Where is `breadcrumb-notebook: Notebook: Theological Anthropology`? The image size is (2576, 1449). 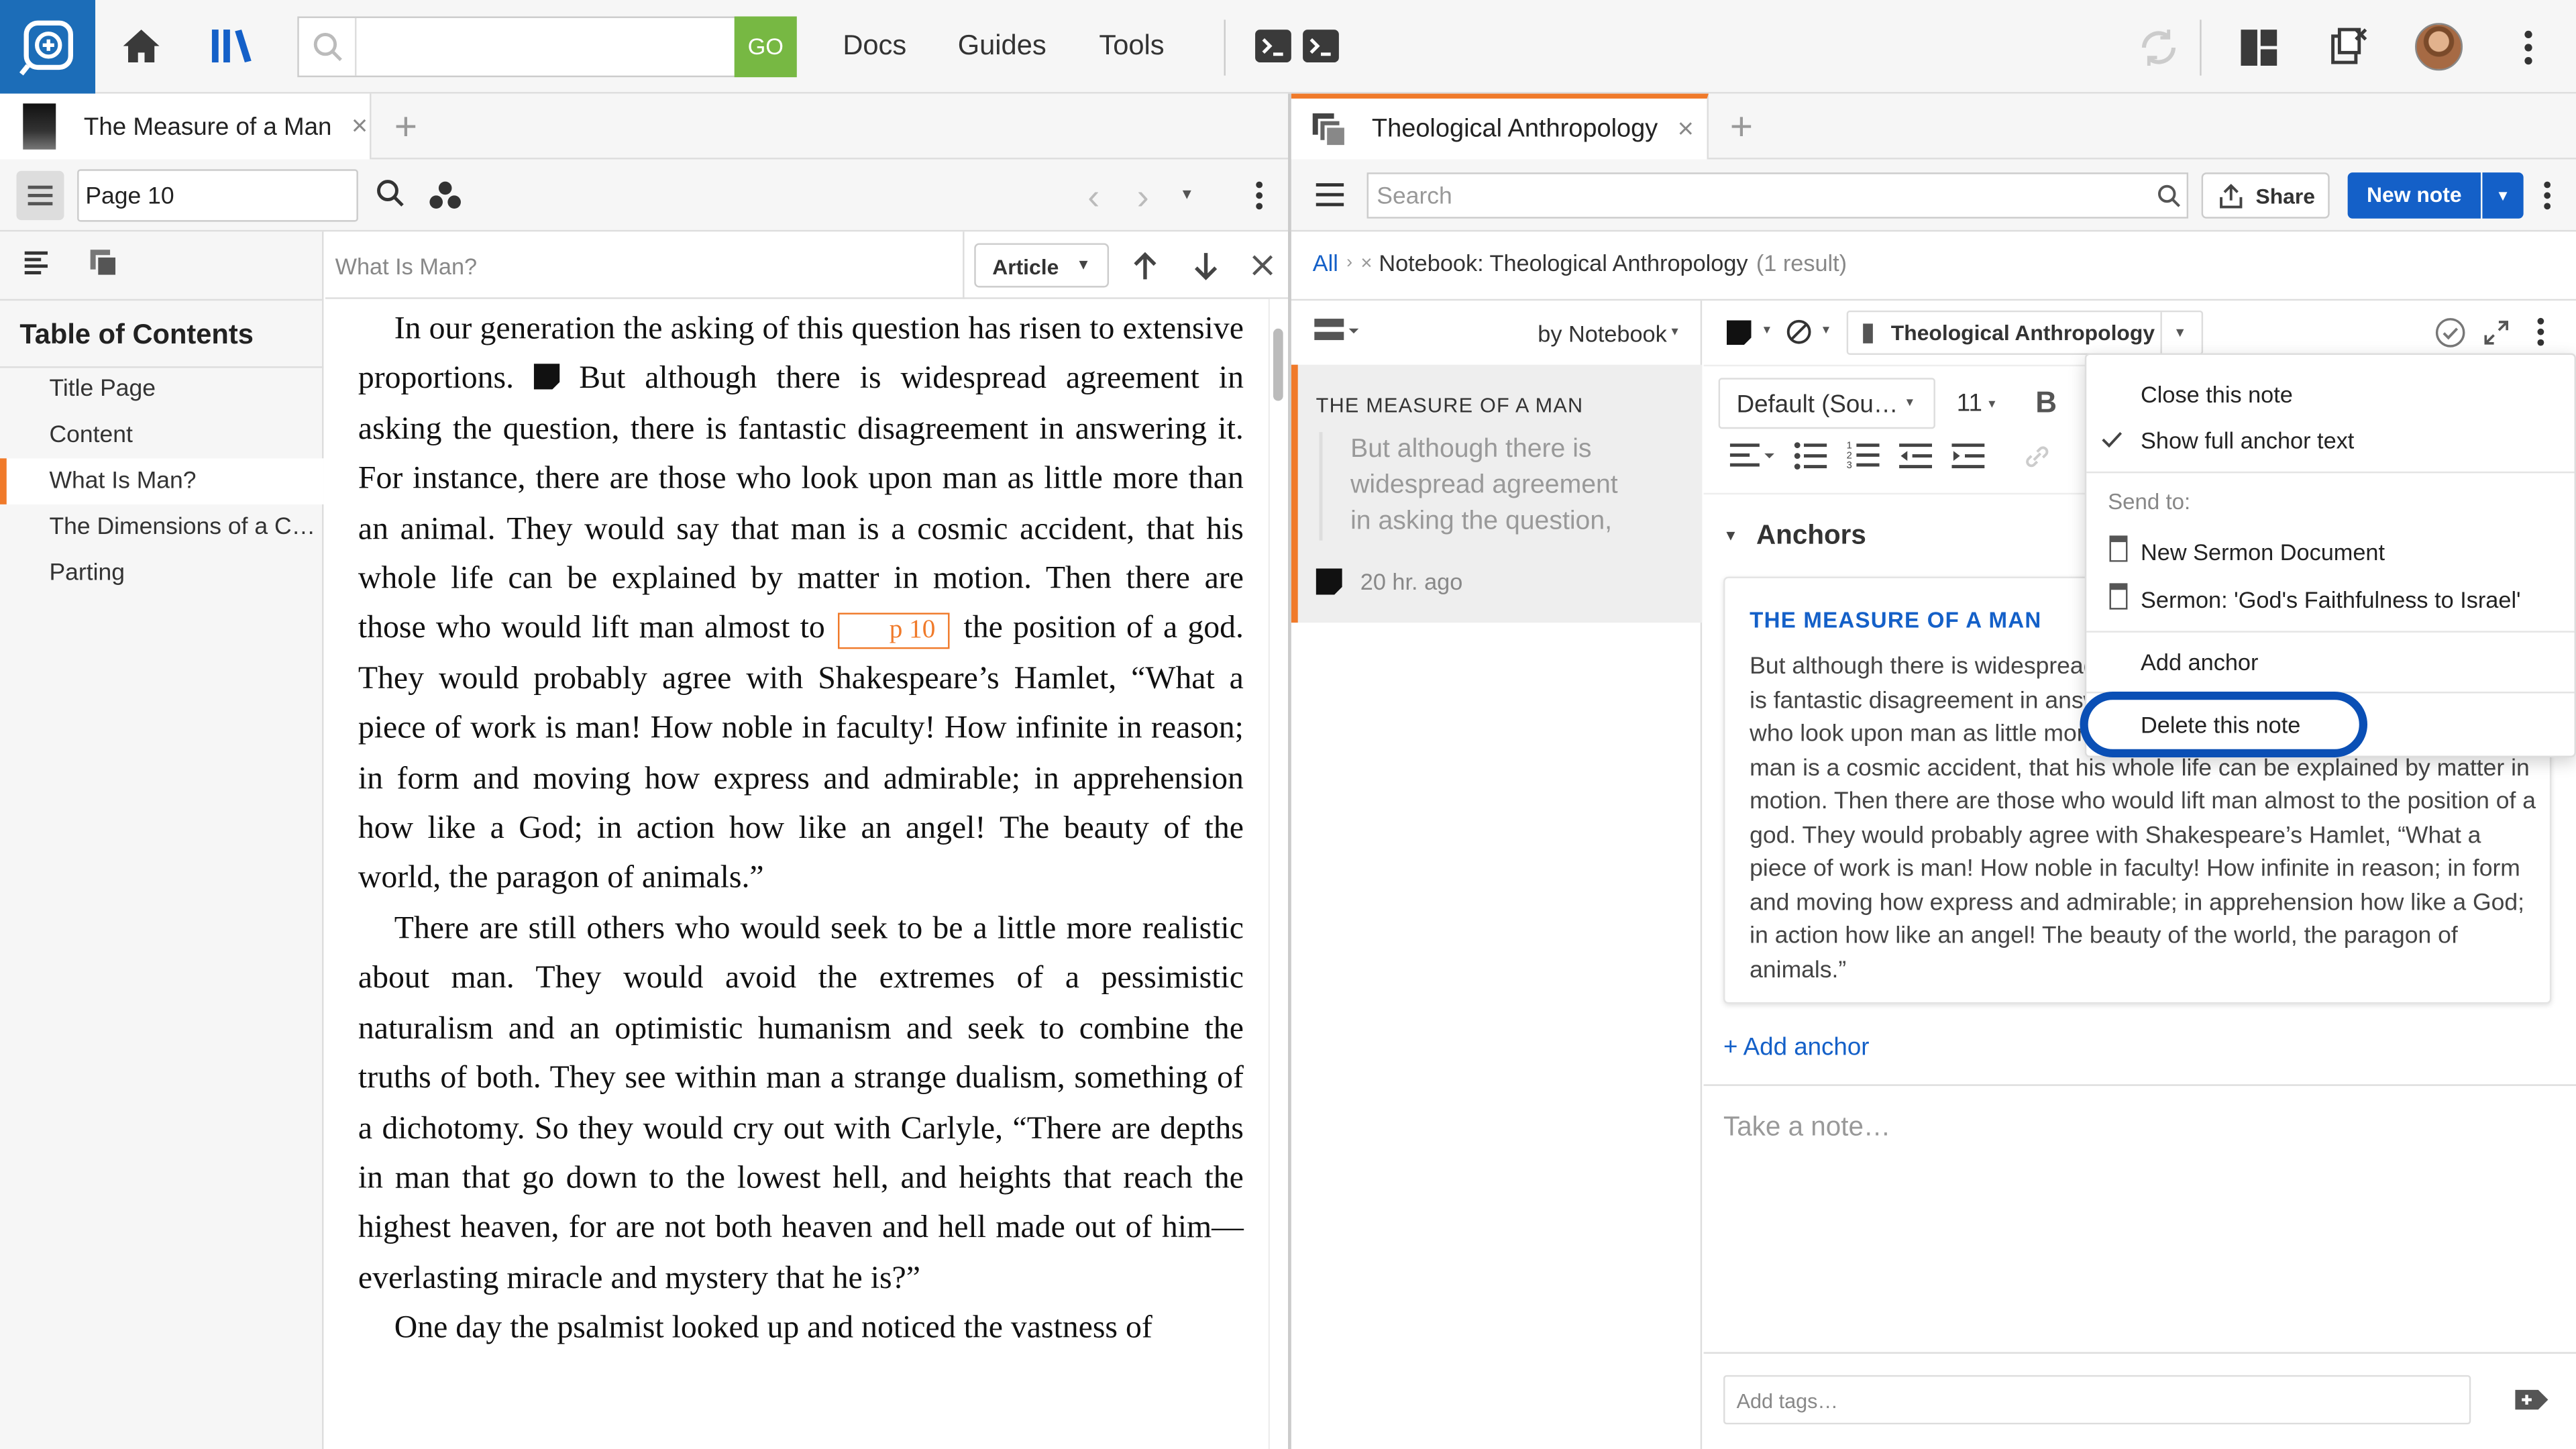 breadcrumb-notebook: Notebook: Theological Anthropology is located at coordinates (1563, 263).